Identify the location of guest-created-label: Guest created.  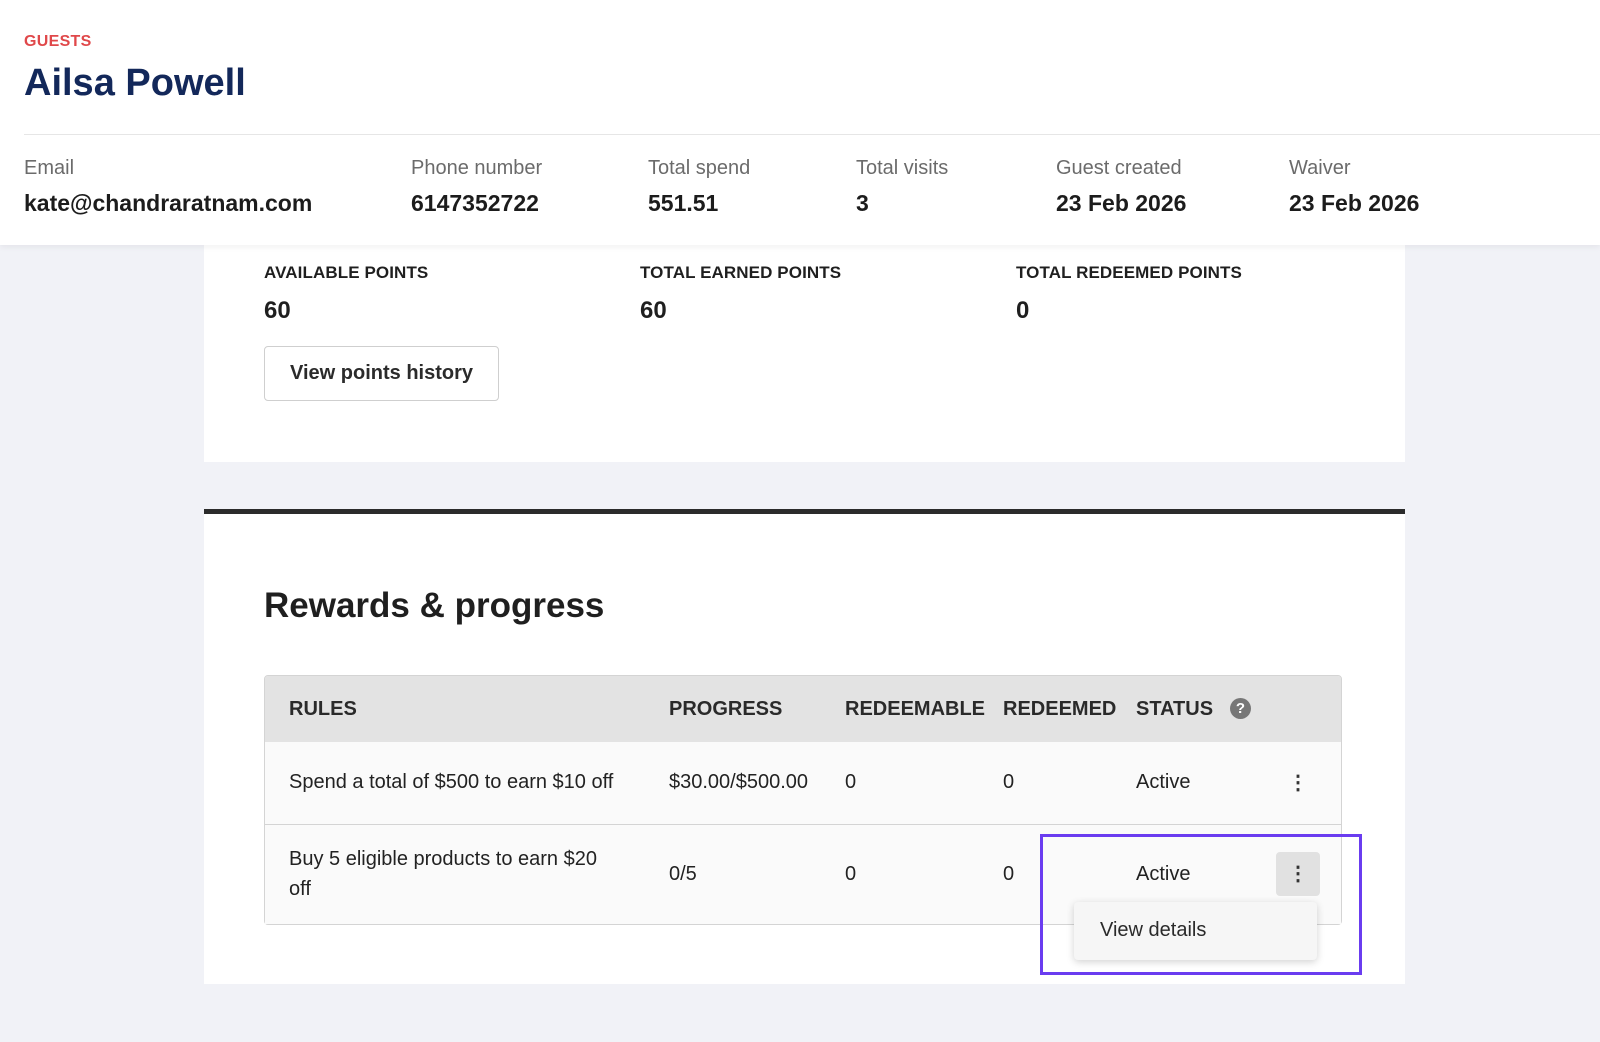
(1119, 168).